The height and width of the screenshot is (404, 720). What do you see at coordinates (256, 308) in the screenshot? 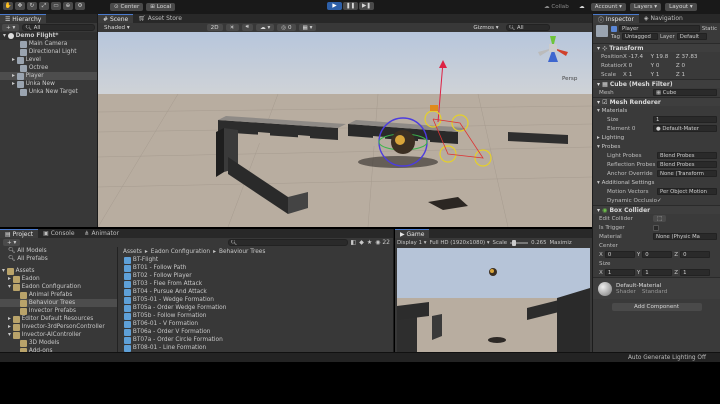
I see `list-item: BT05a - Order Wedge Formation` at bounding box center [256, 308].